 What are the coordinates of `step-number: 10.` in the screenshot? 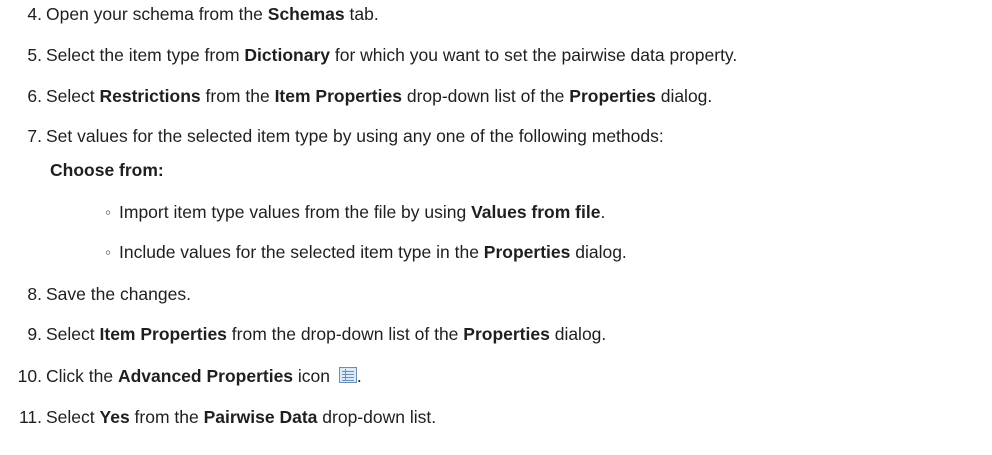 It's located at (29, 376).